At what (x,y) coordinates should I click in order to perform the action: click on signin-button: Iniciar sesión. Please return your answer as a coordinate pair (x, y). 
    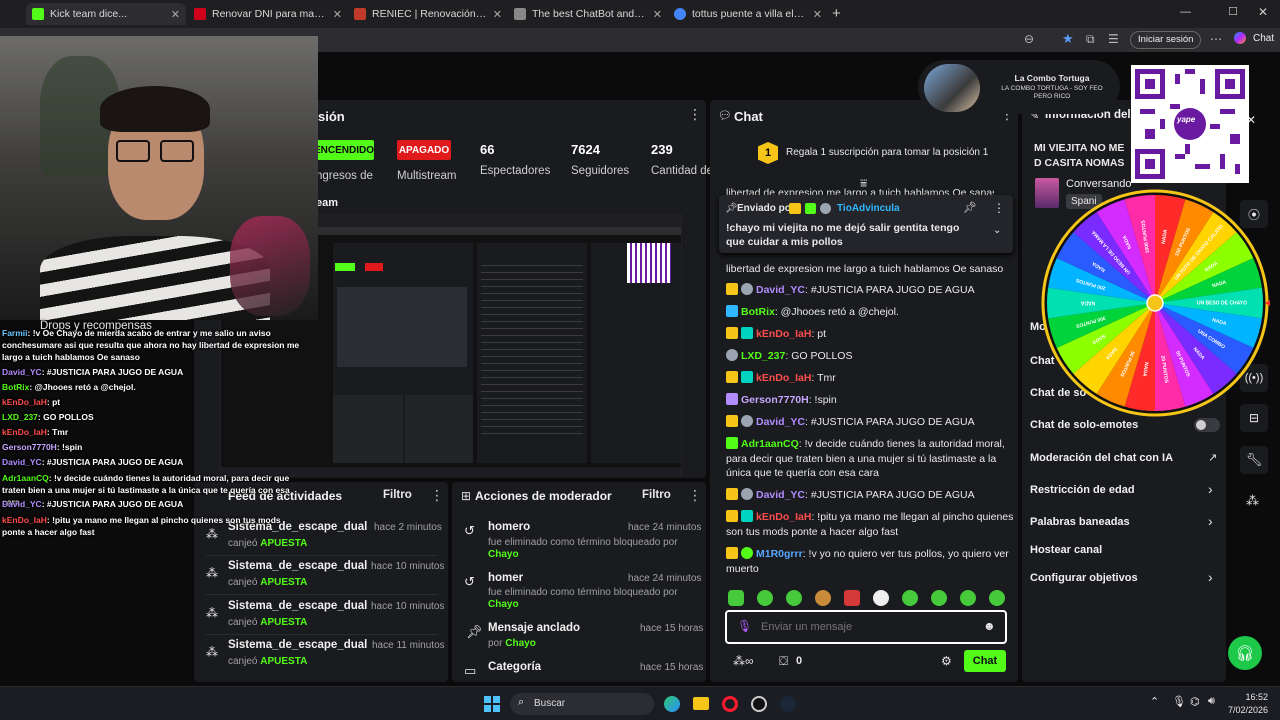
    Looking at the image, I should click on (1166, 40).